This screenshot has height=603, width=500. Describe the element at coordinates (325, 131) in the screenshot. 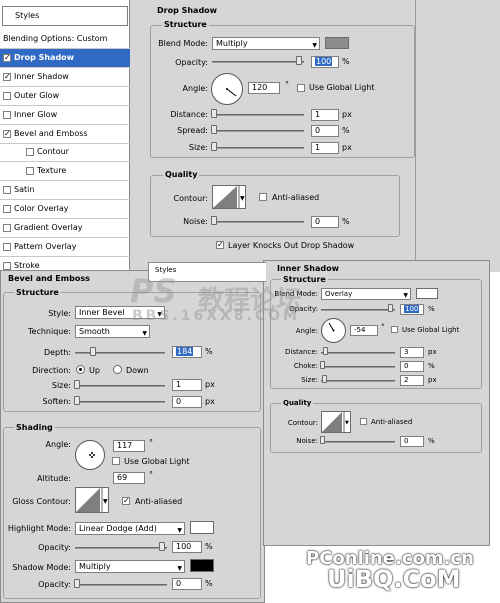

I see `spread-field: 0` at that location.